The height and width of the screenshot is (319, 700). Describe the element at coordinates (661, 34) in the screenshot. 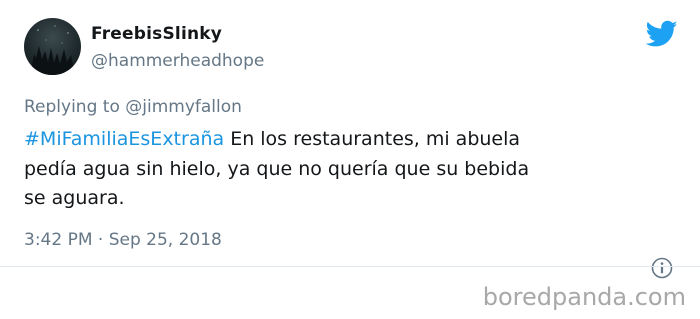

I see `twitter-bird-icon` at that location.